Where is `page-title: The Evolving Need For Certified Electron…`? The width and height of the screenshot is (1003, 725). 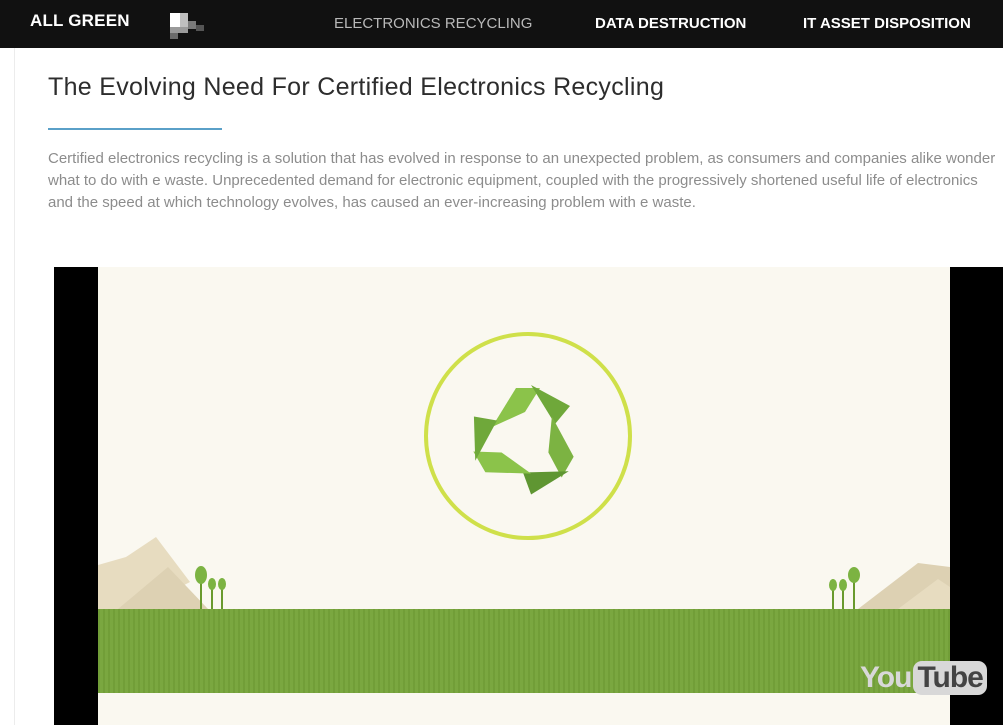
page-title: The Evolving Need For Certified Electron… is located at coordinates (356, 87).